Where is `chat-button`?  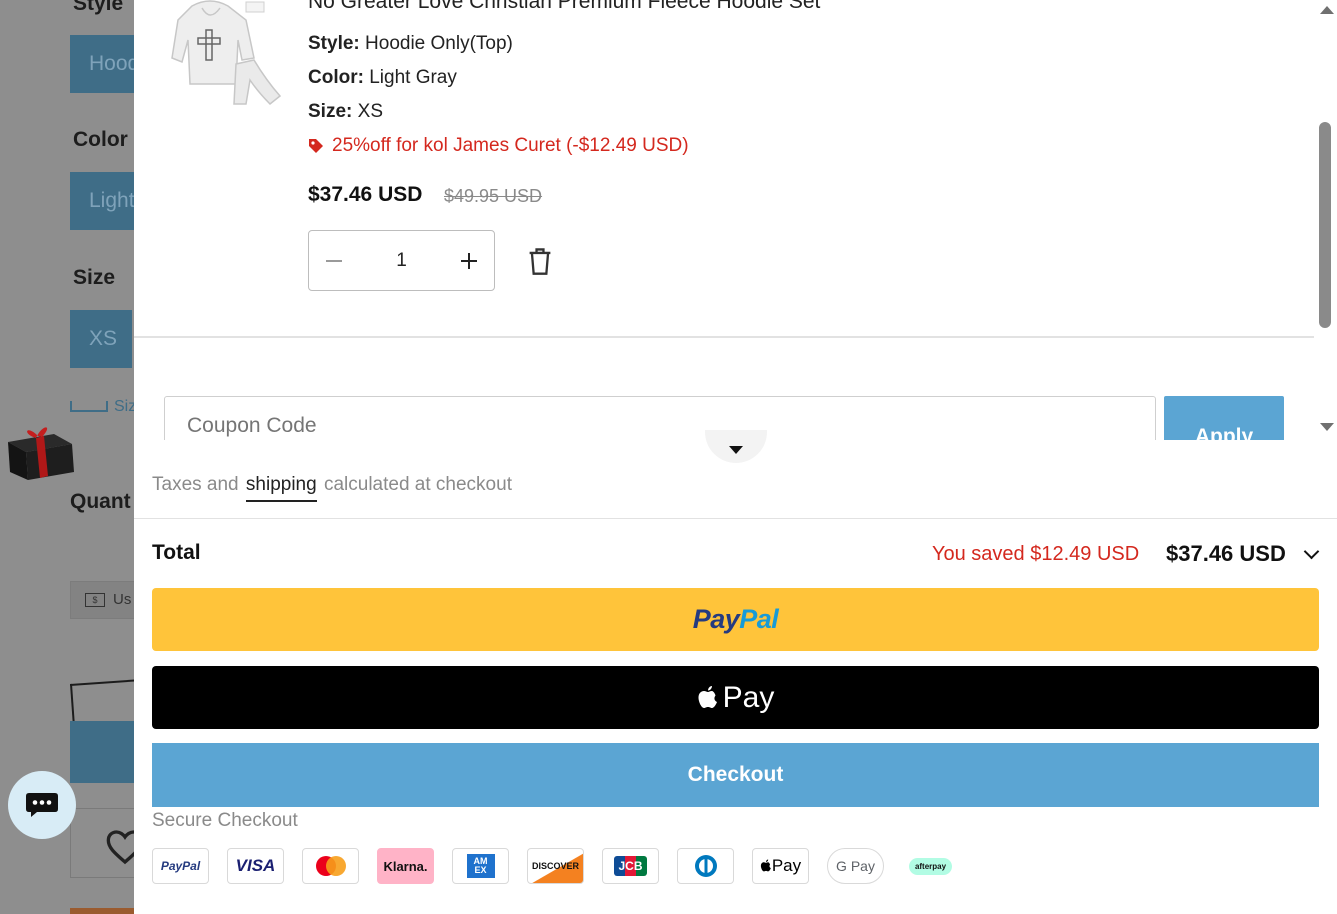
chat-button is located at coordinates (42, 805).